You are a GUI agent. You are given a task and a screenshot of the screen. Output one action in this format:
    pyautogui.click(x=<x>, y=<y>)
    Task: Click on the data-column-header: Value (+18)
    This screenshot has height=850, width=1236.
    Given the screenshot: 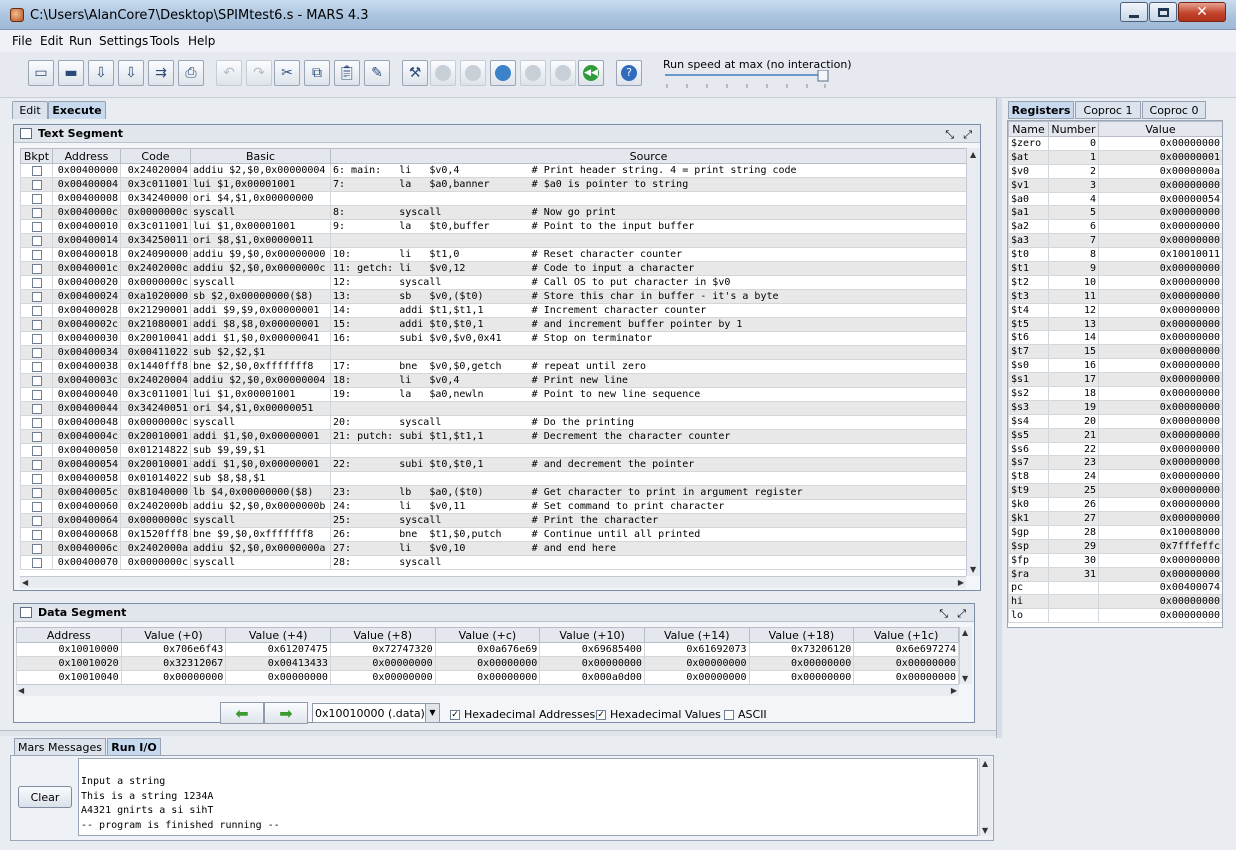 What is the action you would take?
    pyautogui.click(x=801, y=635)
    